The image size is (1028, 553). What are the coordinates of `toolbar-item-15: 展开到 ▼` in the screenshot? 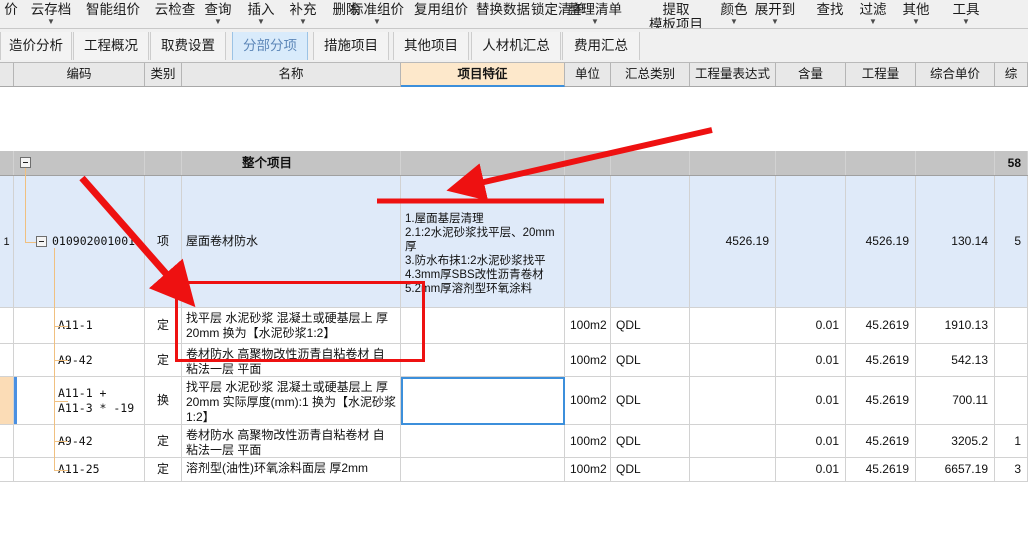 It's located at (775, 13).